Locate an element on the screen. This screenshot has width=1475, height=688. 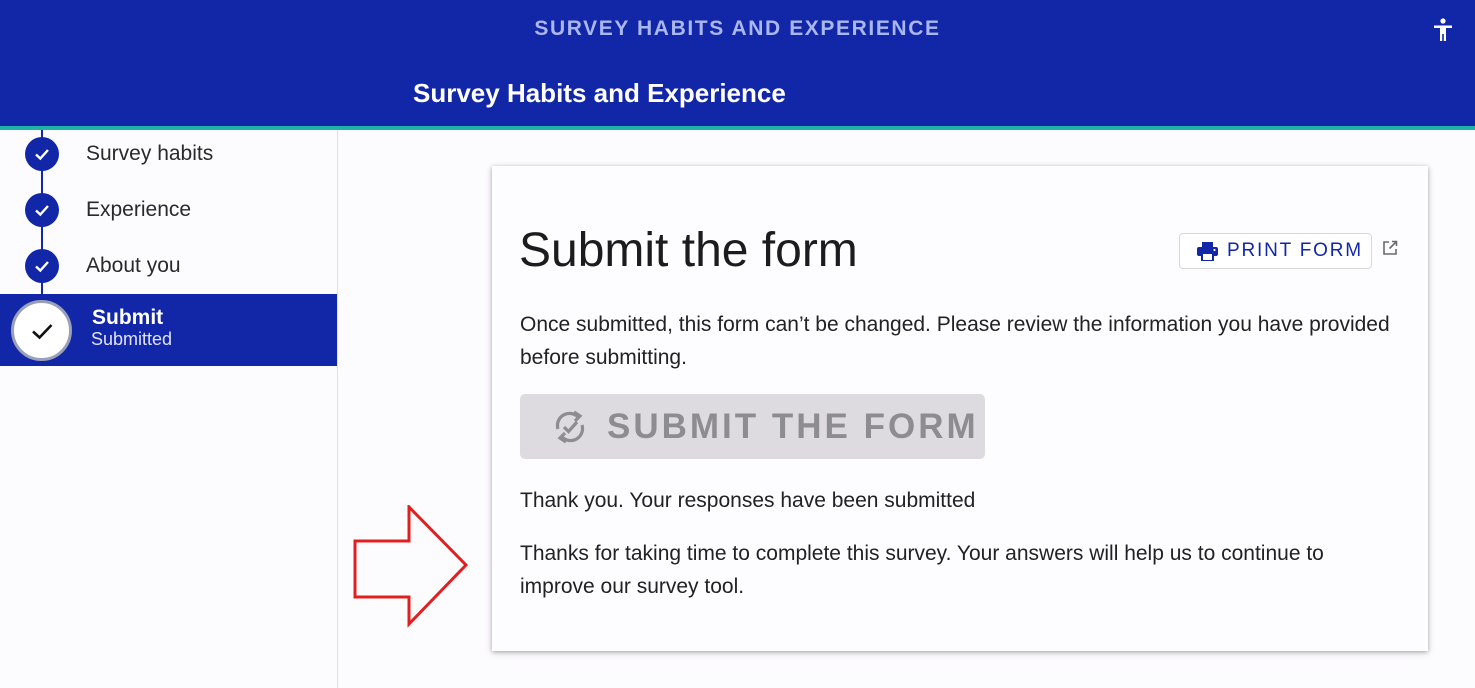
sidebar-item-experience: Experience is located at coordinates (168, 210).